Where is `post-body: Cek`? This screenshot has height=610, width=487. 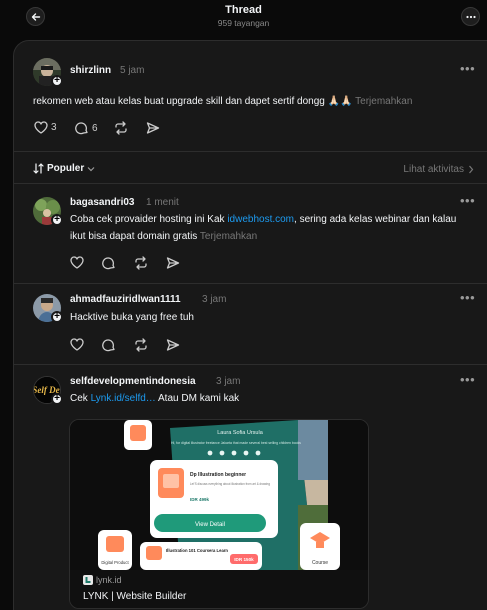 post-body: Cek is located at coordinates (80, 398).